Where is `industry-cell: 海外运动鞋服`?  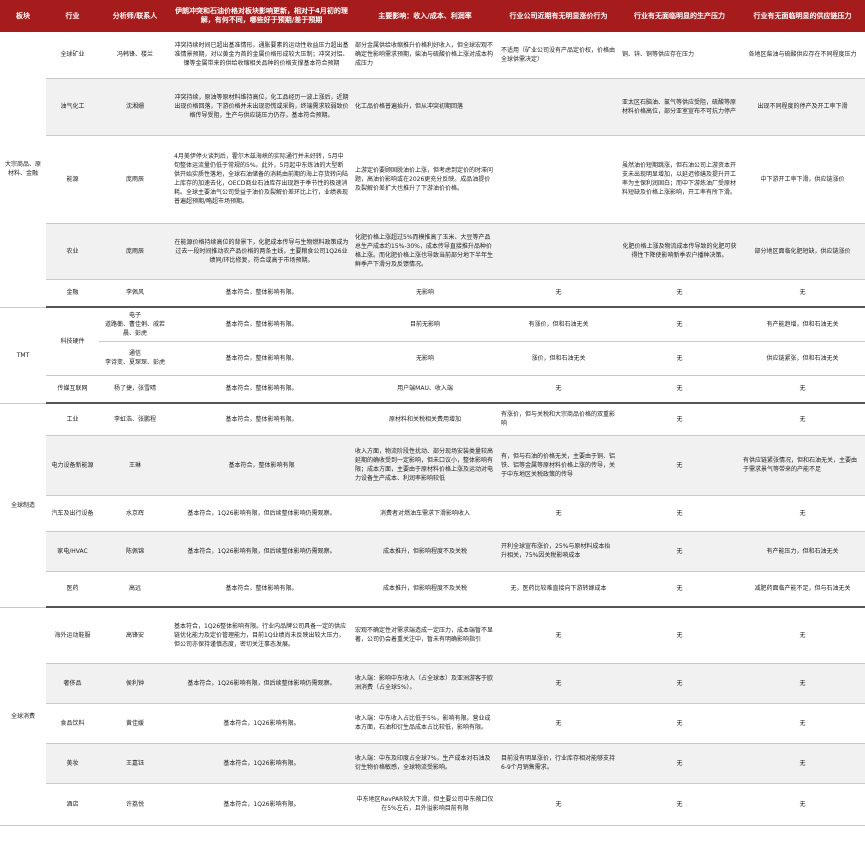 industry-cell: 海外运动鞋服 is located at coordinates (72, 635).